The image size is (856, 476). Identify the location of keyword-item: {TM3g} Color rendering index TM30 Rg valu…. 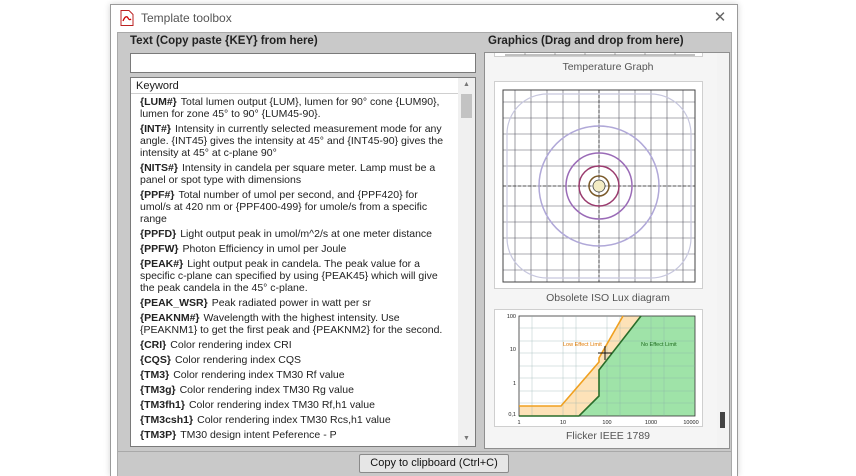
(294, 390).